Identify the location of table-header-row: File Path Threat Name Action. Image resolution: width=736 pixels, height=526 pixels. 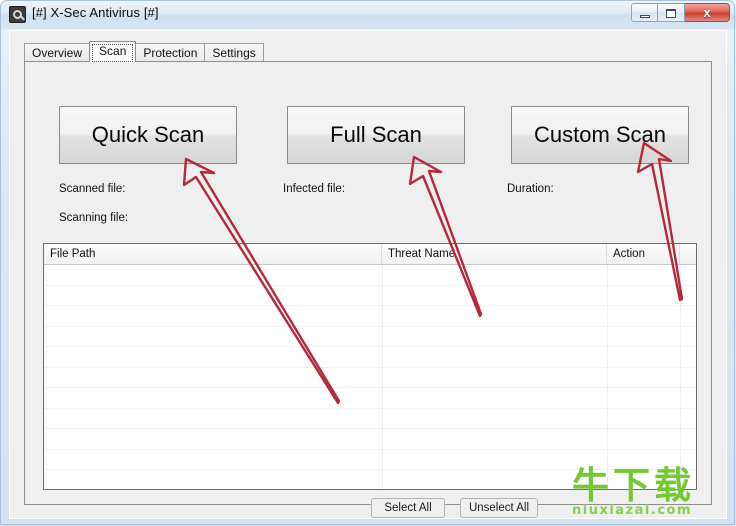
(370, 254).